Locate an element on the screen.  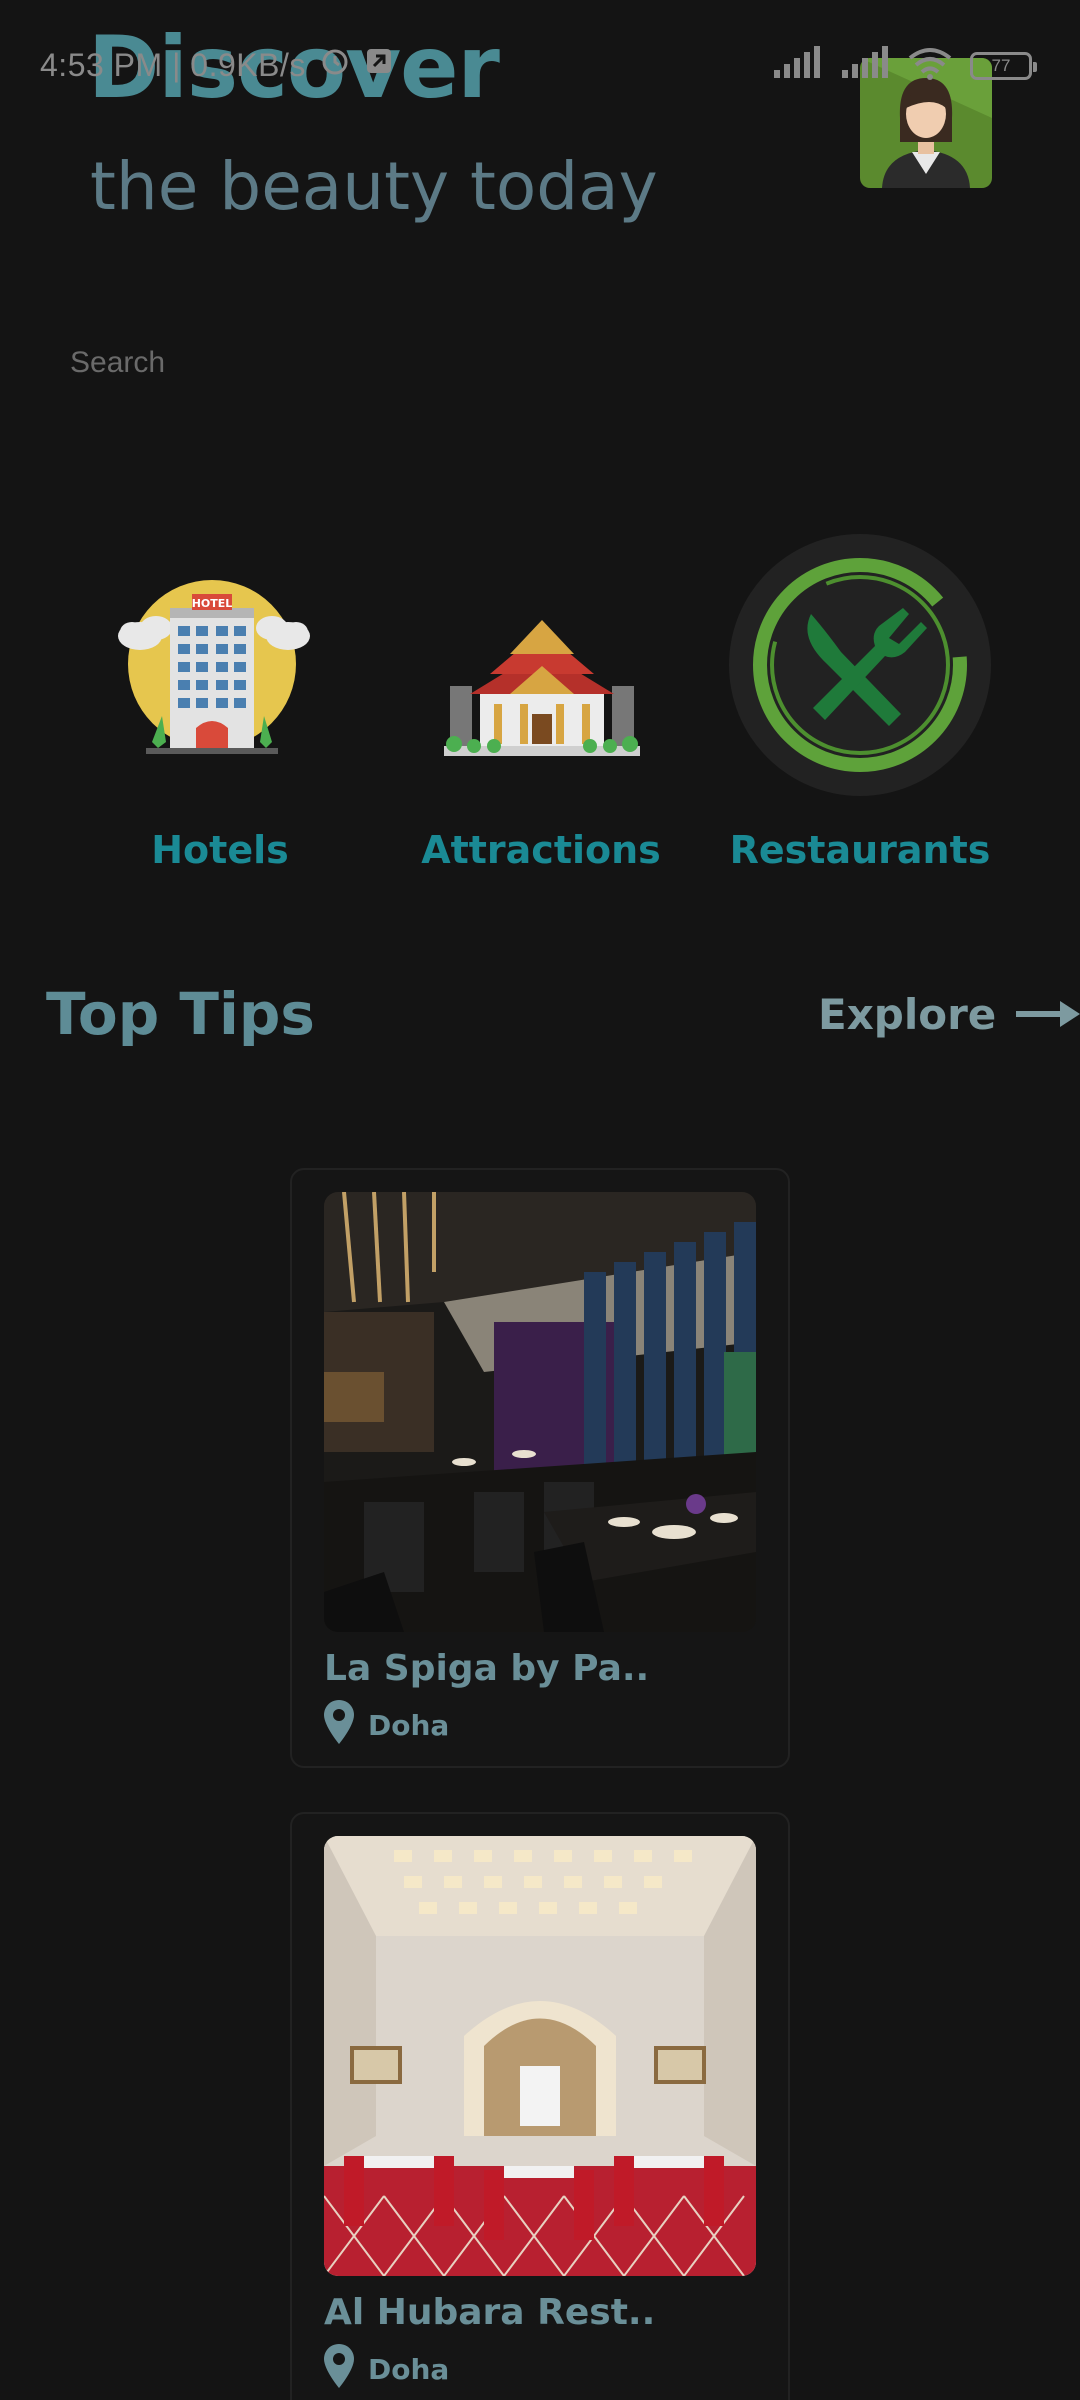
hotel-icon: HOTEL is located at coordinates (212, 675).